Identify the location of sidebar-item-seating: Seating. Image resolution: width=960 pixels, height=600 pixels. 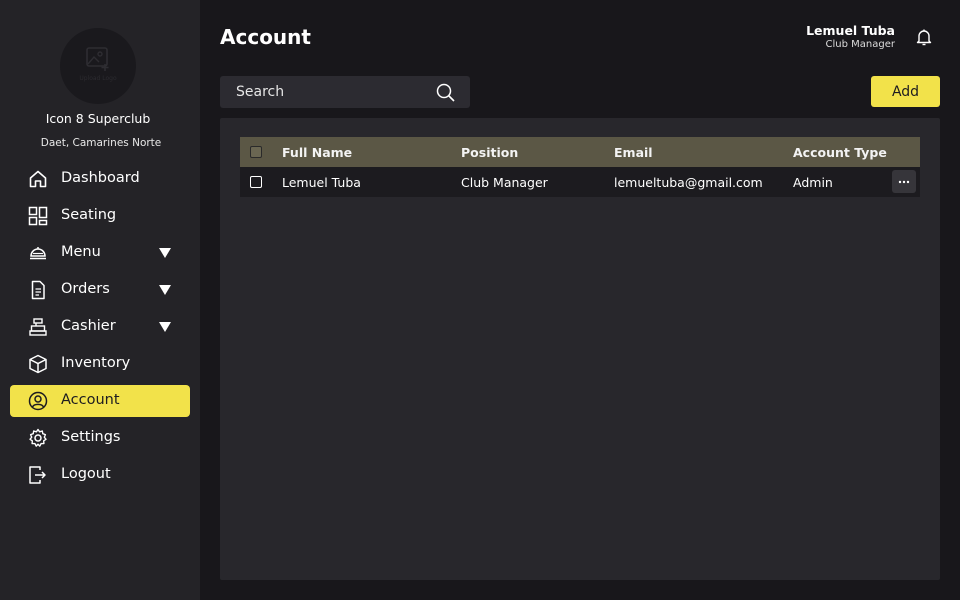
(100, 216).